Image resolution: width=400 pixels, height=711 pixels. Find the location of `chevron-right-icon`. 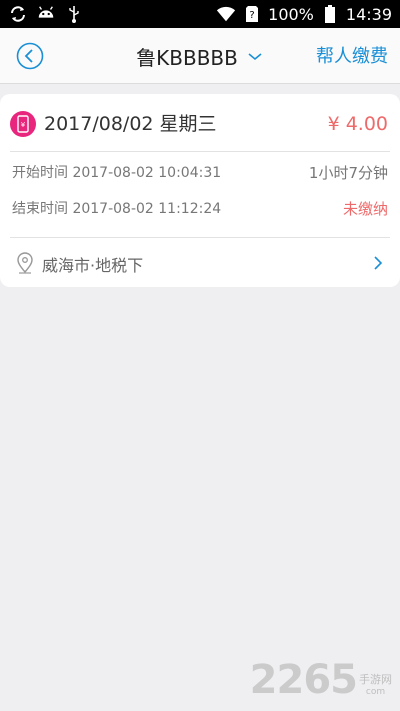

chevron-right-icon is located at coordinates (378, 263).